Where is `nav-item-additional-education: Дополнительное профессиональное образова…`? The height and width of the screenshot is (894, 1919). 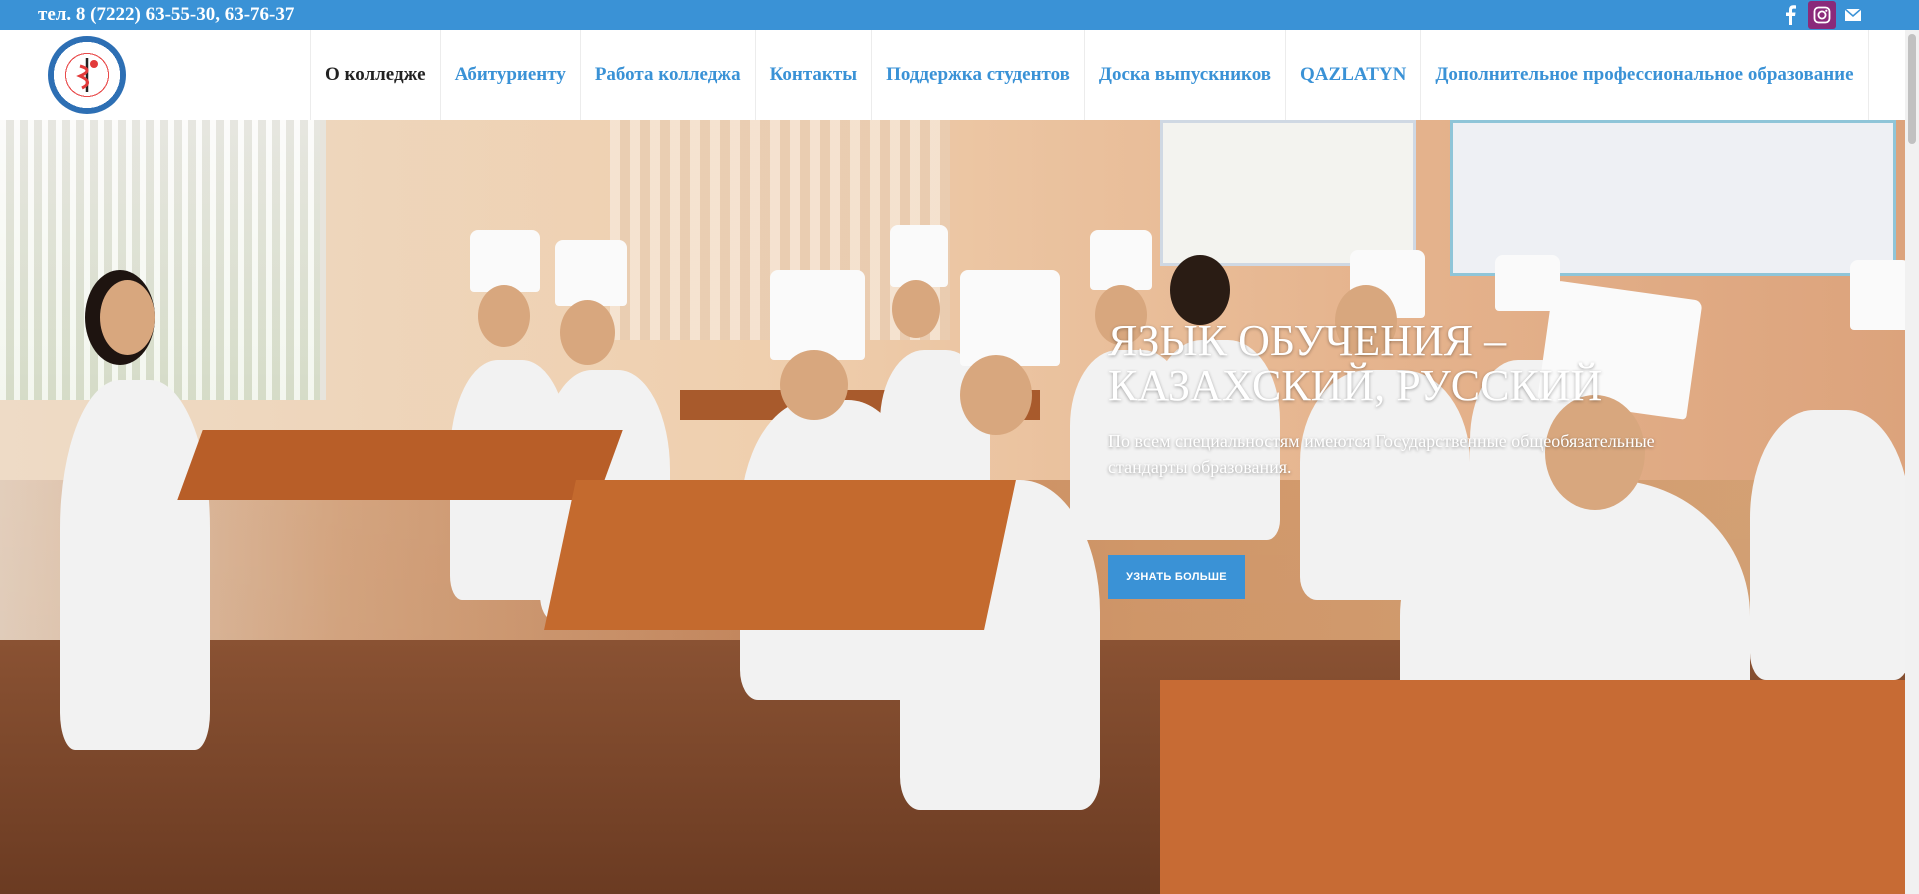
nav-item-additional-education: Дополнительное профессиональное образова… is located at coordinates (1644, 75).